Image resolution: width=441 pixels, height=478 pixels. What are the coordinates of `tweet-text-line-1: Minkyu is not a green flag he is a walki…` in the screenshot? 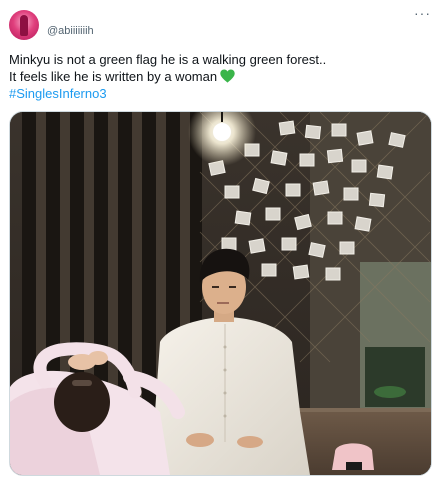 It's located at (168, 59).